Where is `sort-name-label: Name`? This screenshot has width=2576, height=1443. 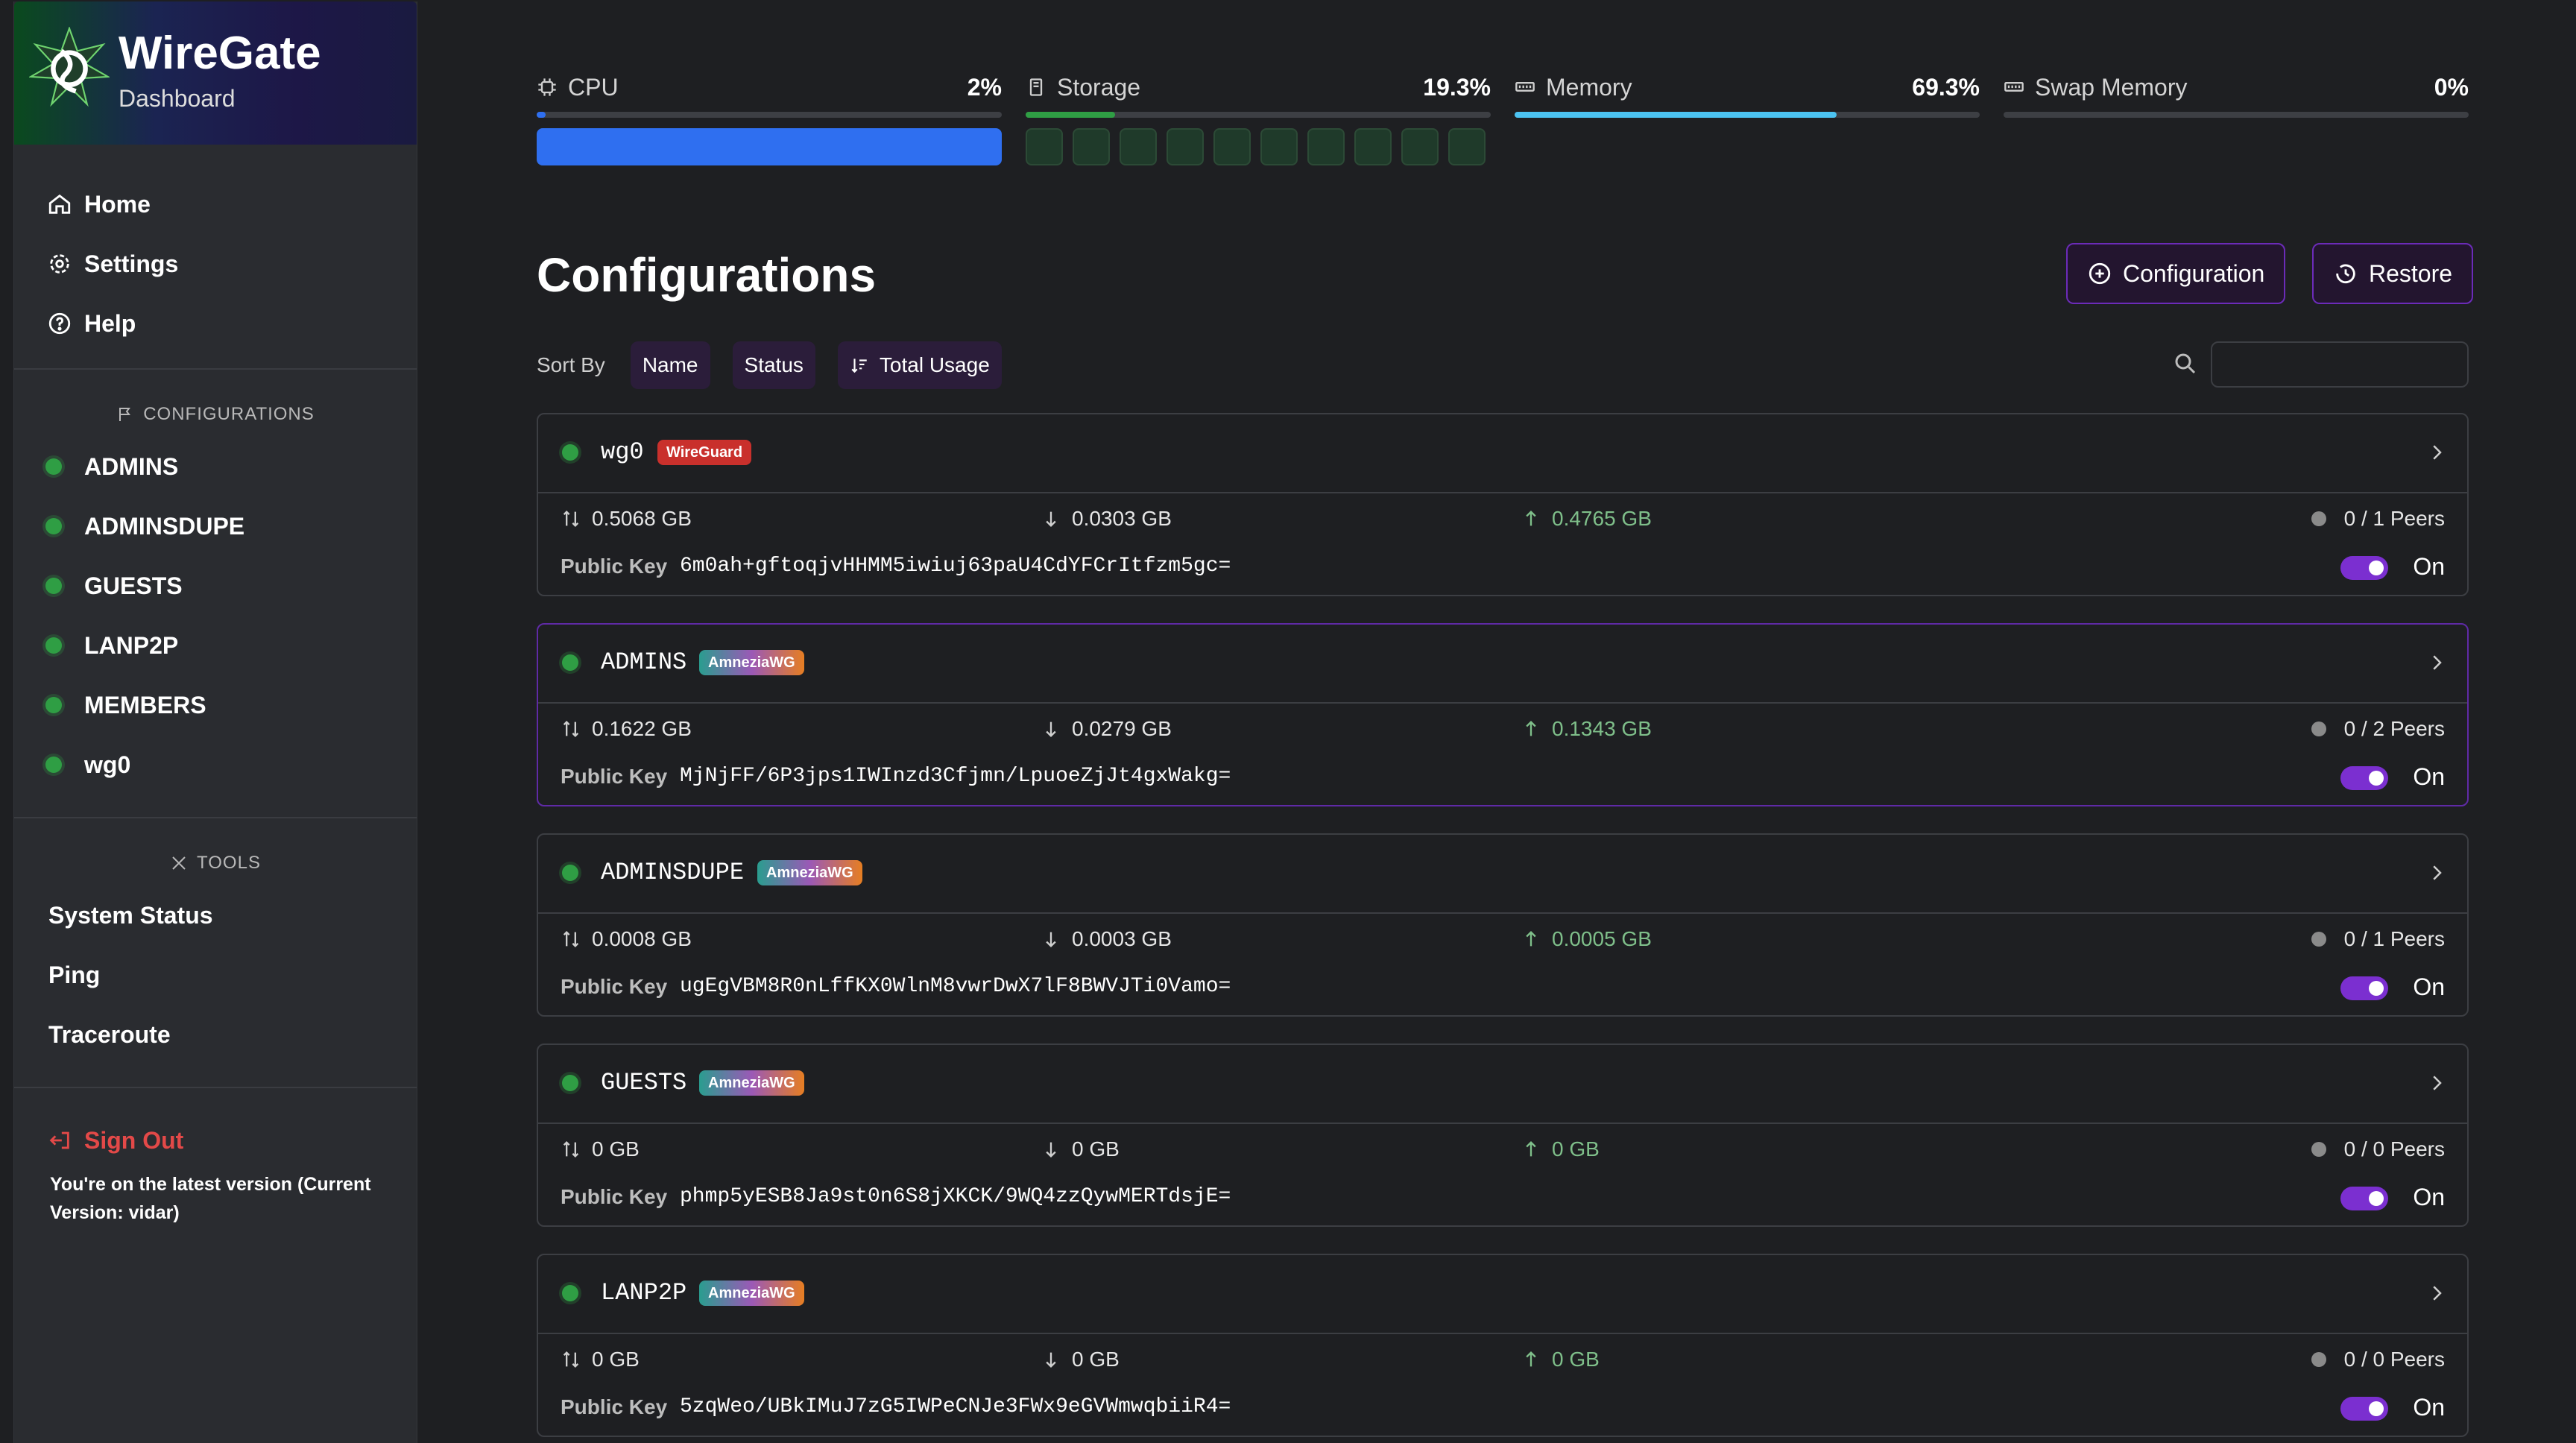
sort-name-label: Name is located at coordinates (670, 364).